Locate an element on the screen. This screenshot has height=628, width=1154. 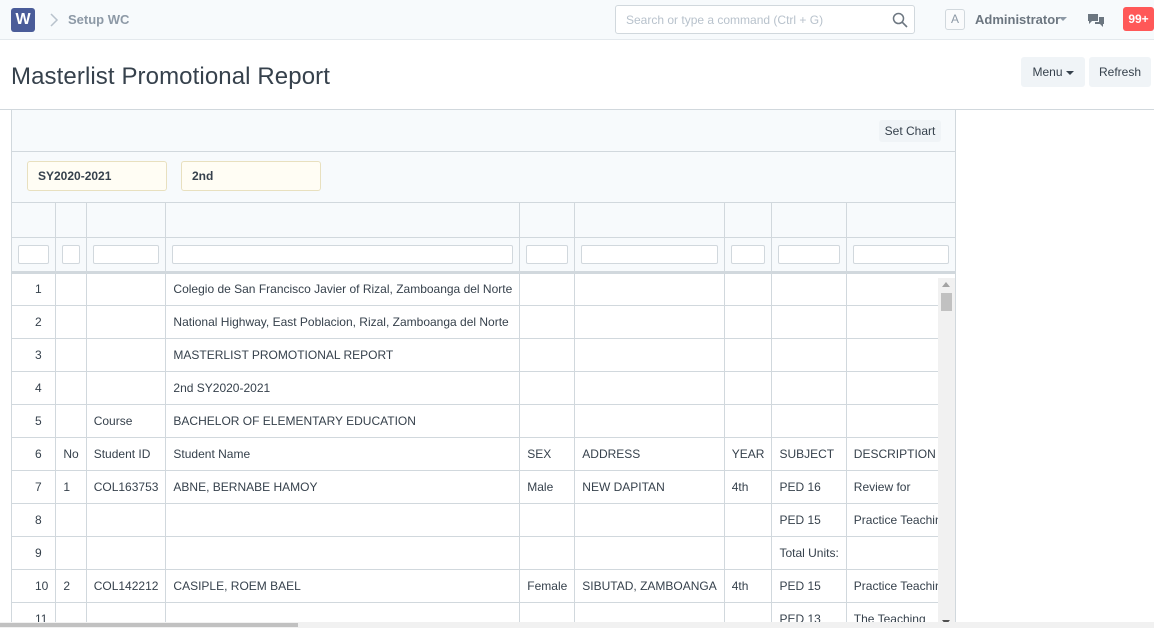
table-cell: ADDRESS is located at coordinates (649, 453).